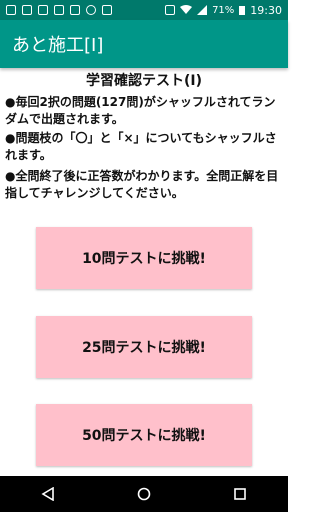 The width and height of the screenshot is (320, 512). What do you see at coordinates (140, 110) in the screenshot?
I see `description-paragraph: ●毎回2択の問題(127問)がシャッフルされてランダムで出題されます。` at bounding box center [140, 110].